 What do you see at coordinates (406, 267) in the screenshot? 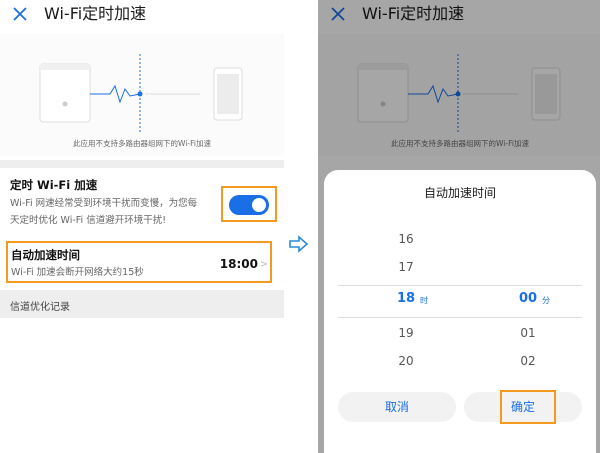
I see `hour-option: 17` at bounding box center [406, 267].